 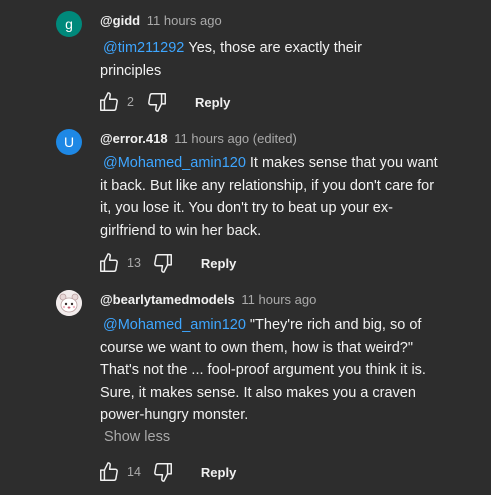 I want to click on avatar-letter: U, so click(x=69, y=142).